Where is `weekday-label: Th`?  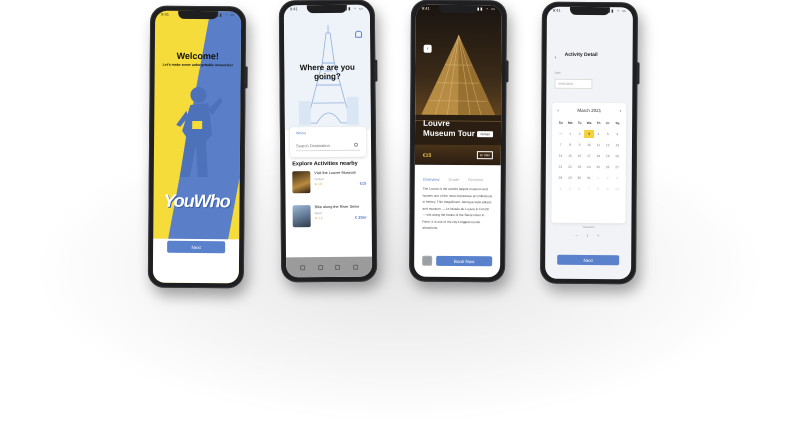
weekday-label: Th is located at coordinates (598, 123).